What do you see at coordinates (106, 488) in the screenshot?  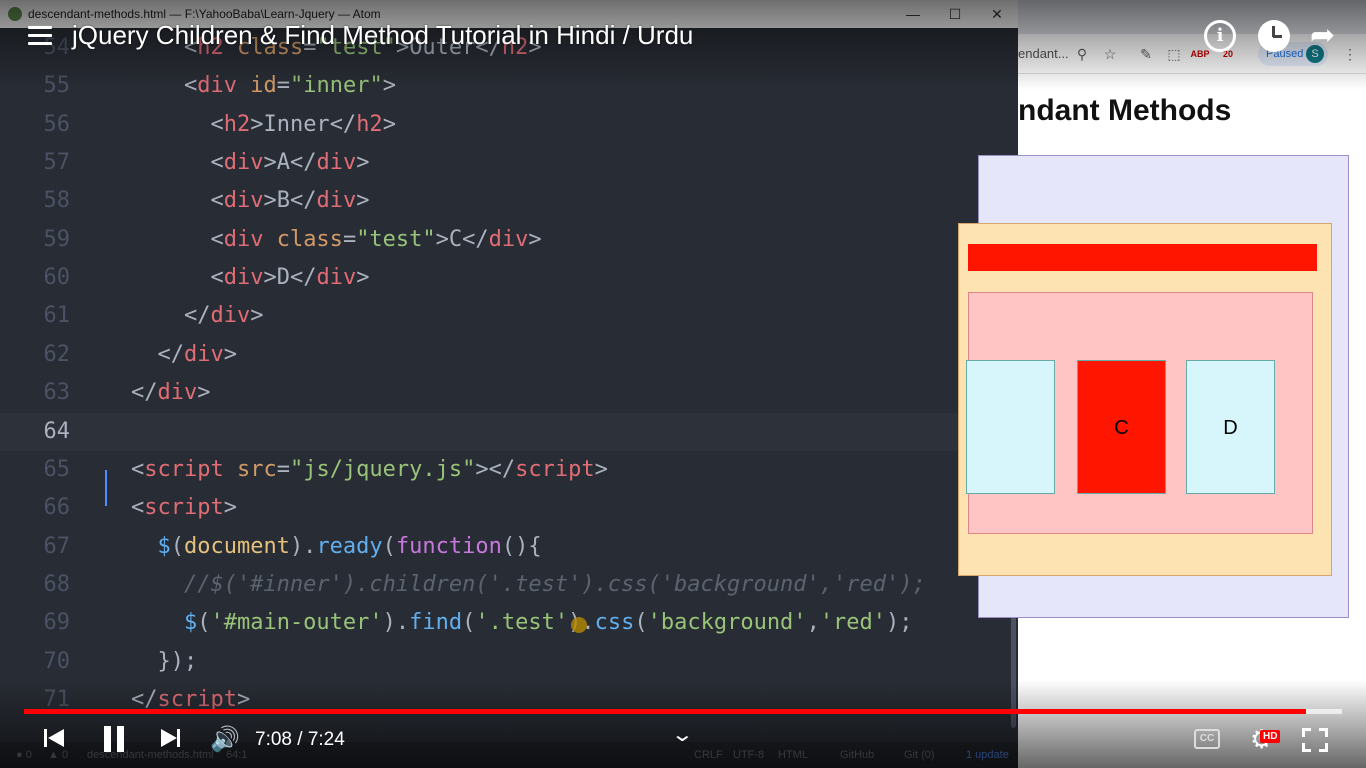 I see `text-cursor` at bounding box center [106, 488].